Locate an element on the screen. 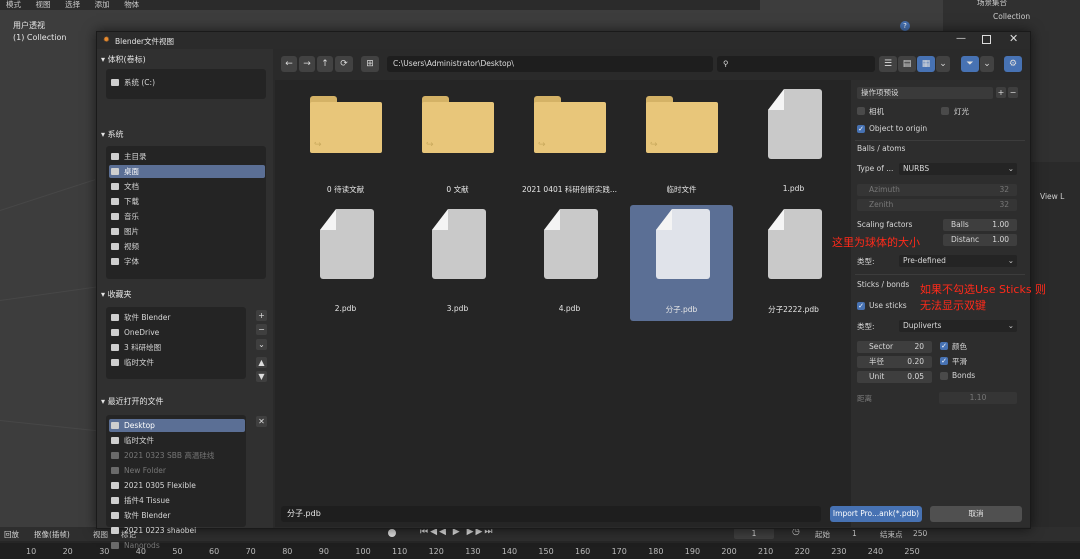 The image size is (1080, 559). parent-directory-button: ↑ is located at coordinates (325, 64).